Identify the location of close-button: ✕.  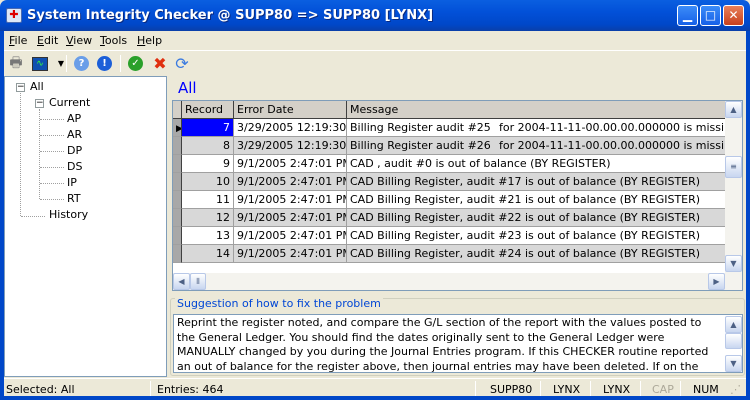
(733, 15).